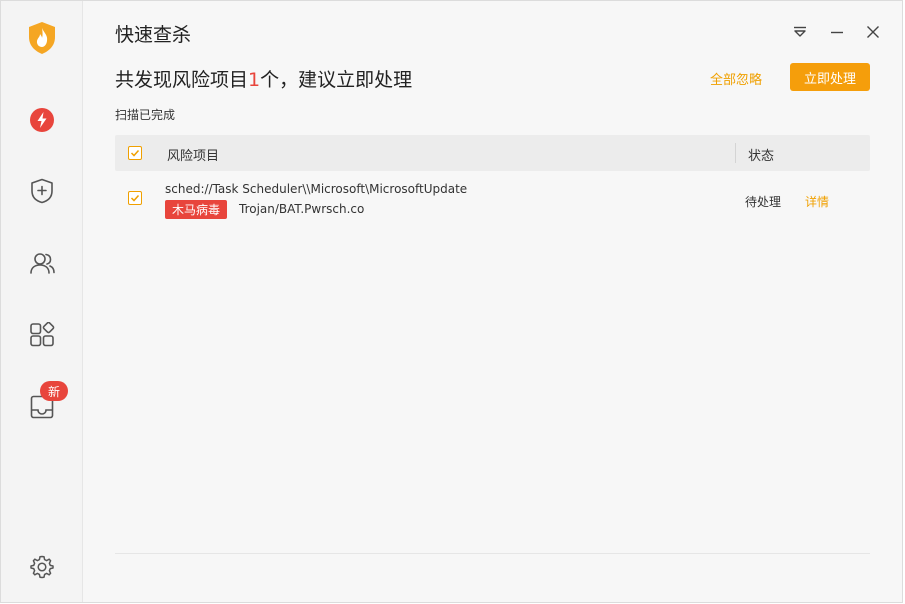  I want to click on summary-suffix: 个，建议立即处理, so click(336, 80).